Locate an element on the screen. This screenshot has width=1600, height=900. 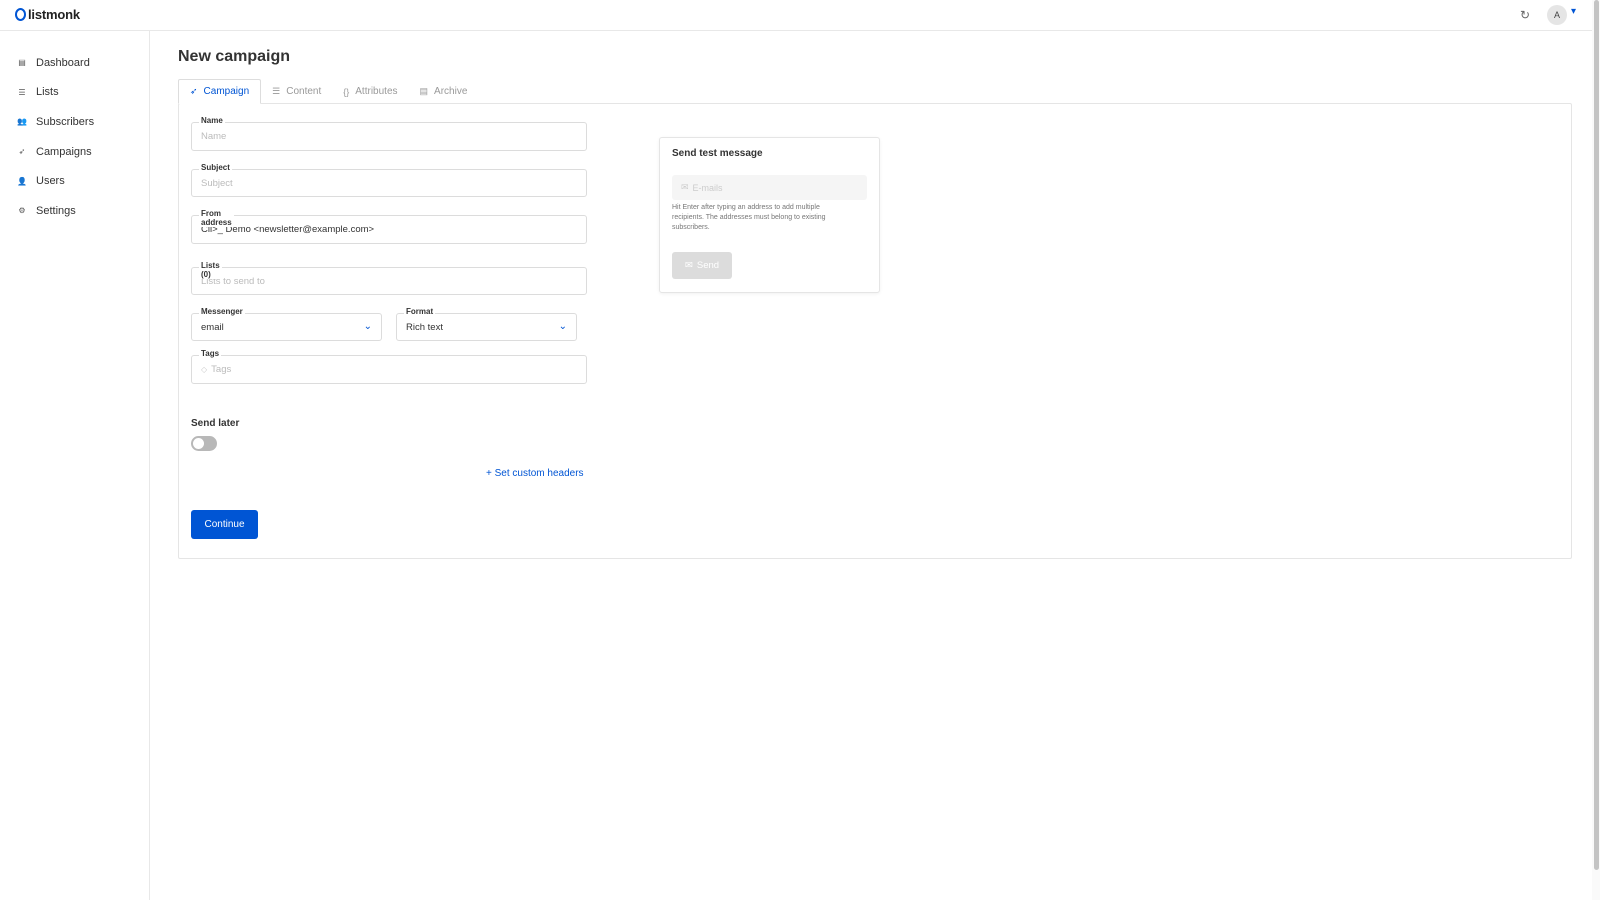
toggle-knob is located at coordinates (198, 443).